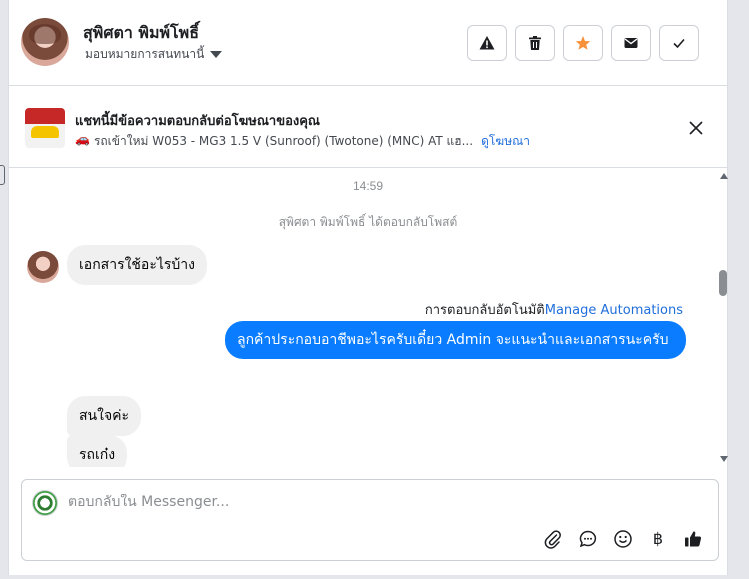  I want to click on scroll-up-arrow-icon, so click(724, 176).